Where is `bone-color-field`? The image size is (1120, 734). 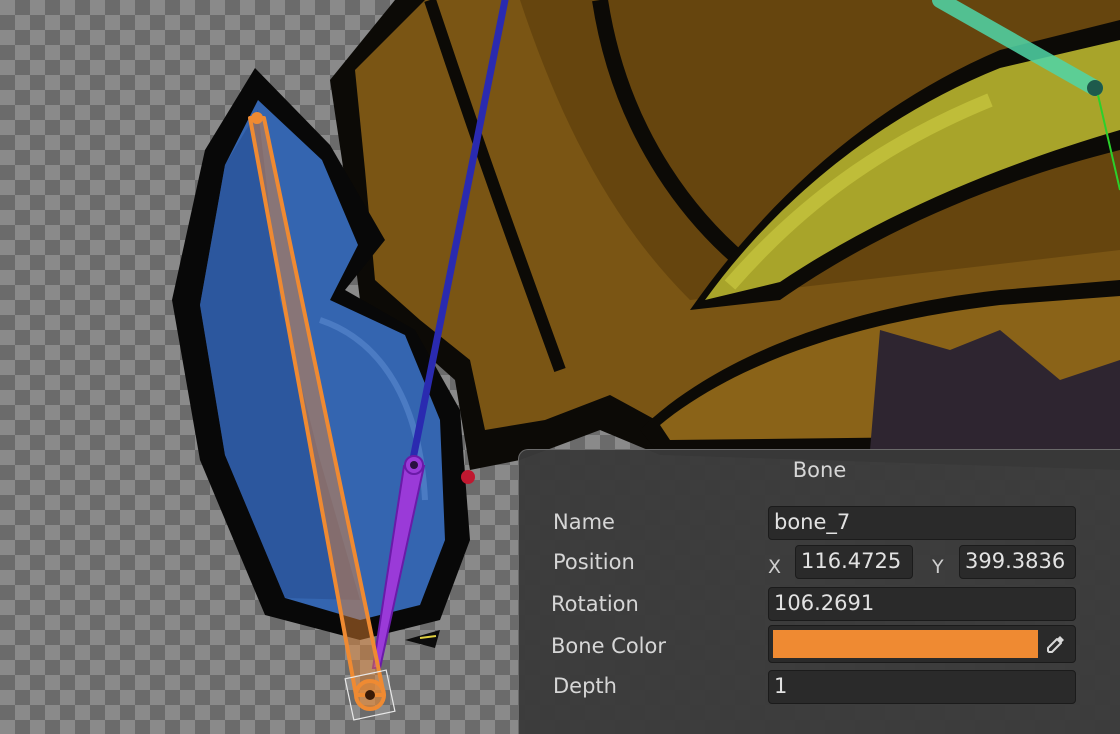
bone-color-field is located at coordinates (922, 644).